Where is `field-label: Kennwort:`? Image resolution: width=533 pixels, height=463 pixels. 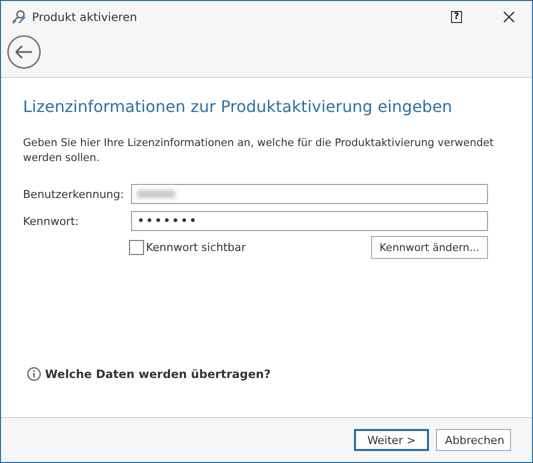
field-label: Kennwort: is located at coordinates (51, 221).